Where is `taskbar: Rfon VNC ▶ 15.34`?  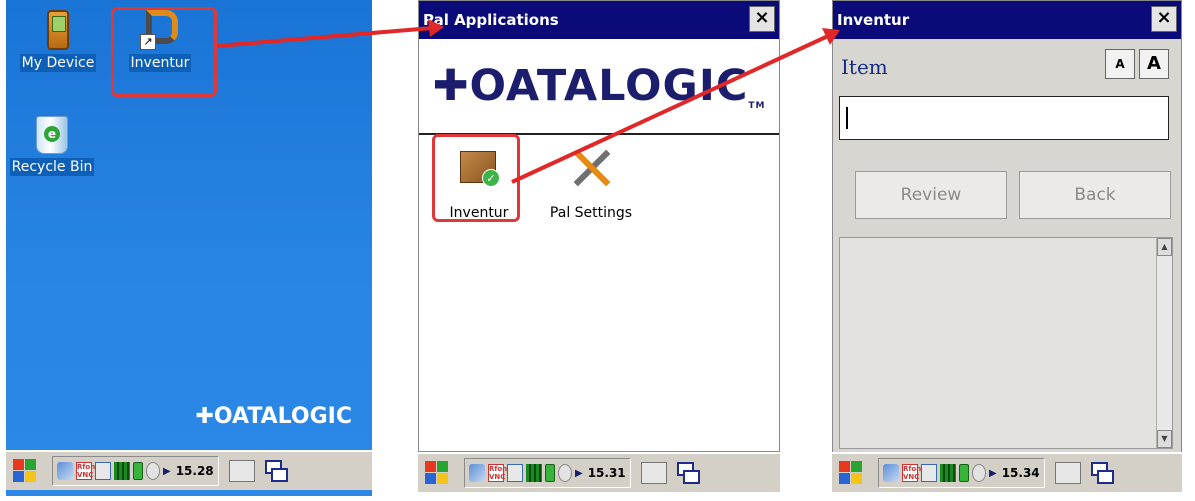
taskbar: Rfon VNC ▶ 15.34 is located at coordinates (1007, 472).